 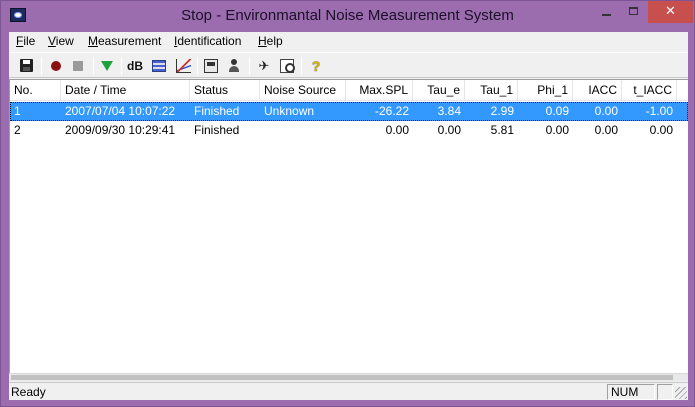 I want to click on cell-no: 2, so click(x=17, y=130).